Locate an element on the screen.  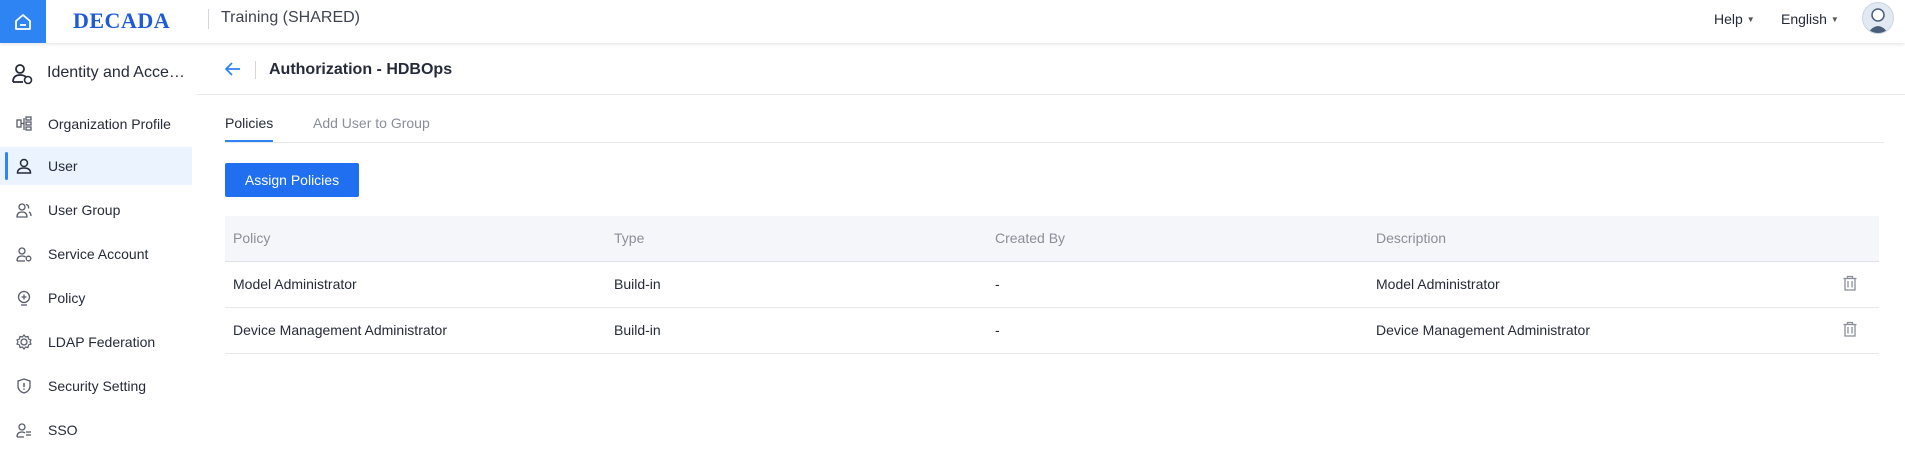
sidebar-item-service-account: Service Account is located at coordinates (96, 254).